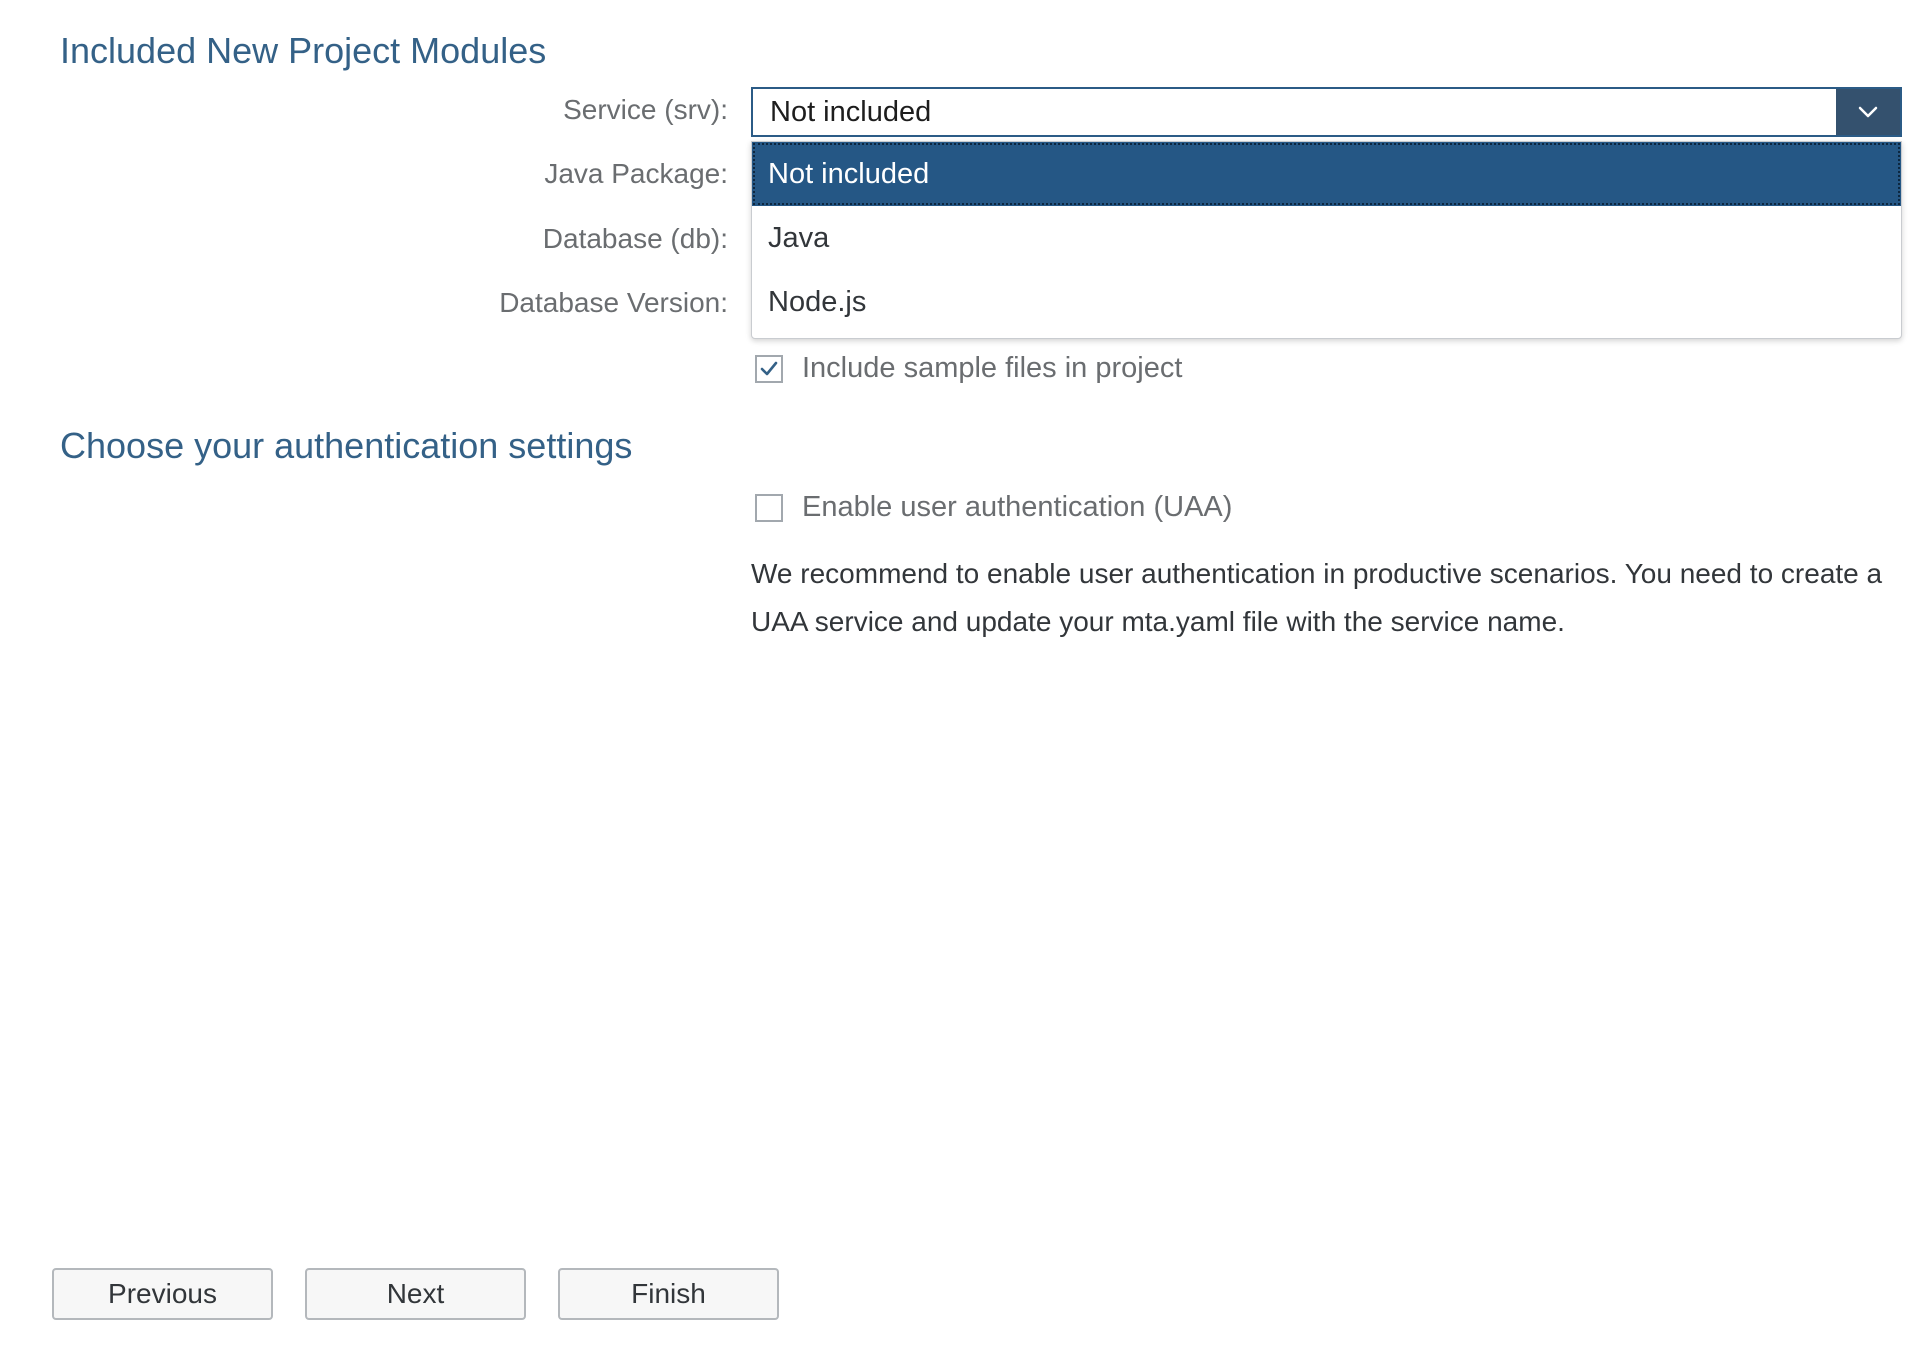 The height and width of the screenshot is (1372, 1918). Describe the element at coordinates (1326, 174) in the screenshot. I see `dropdown-option-not-included: Not included` at that location.